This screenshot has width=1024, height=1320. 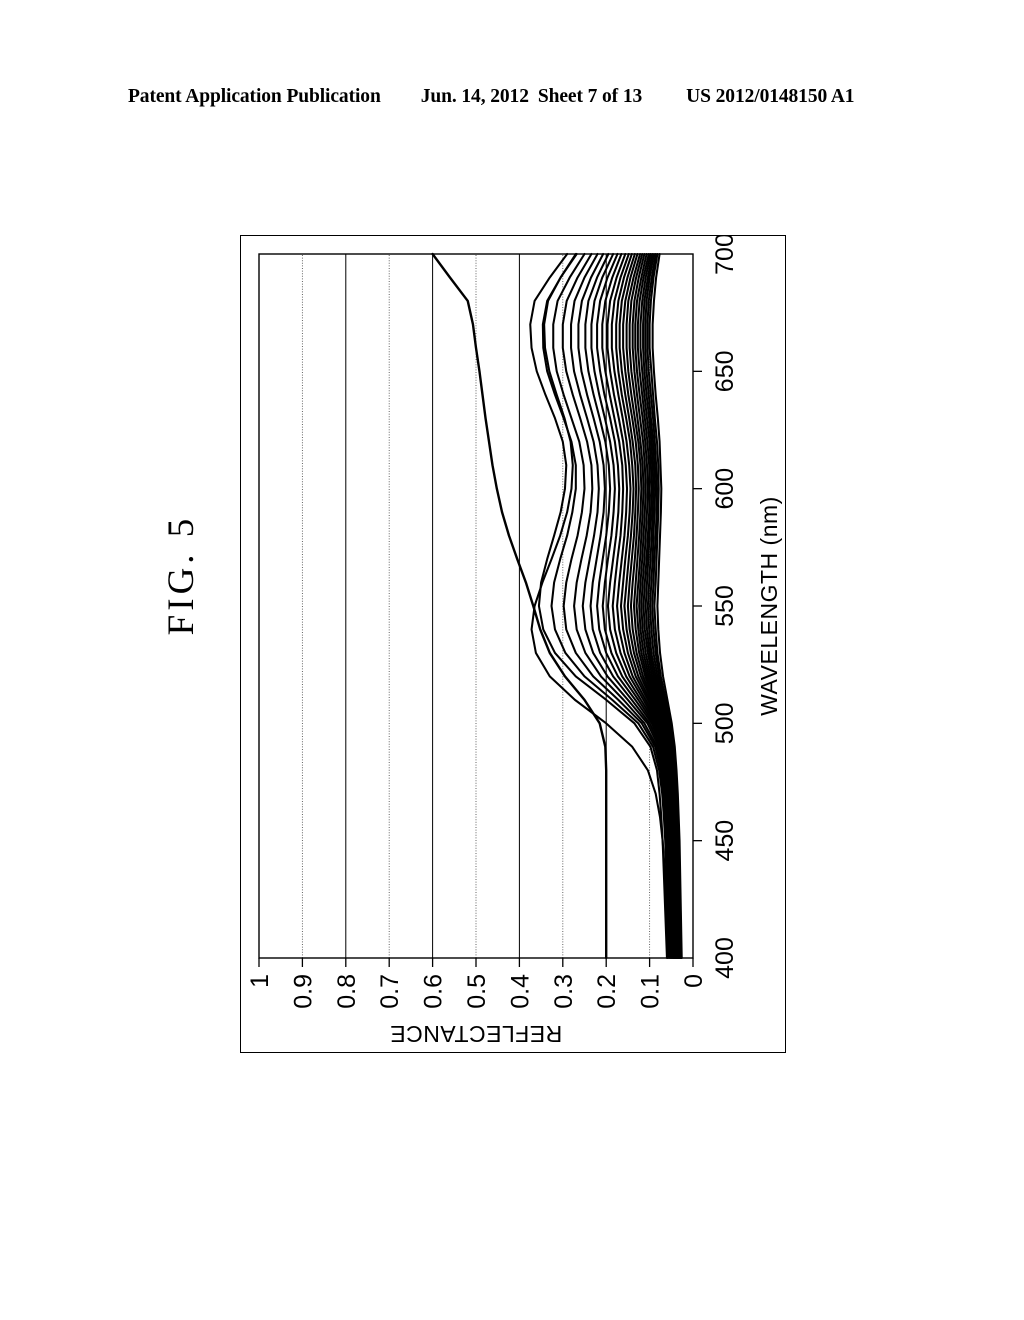 What do you see at coordinates (181, 575) in the screenshot?
I see `figure-caption: FIG. 5` at bounding box center [181, 575].